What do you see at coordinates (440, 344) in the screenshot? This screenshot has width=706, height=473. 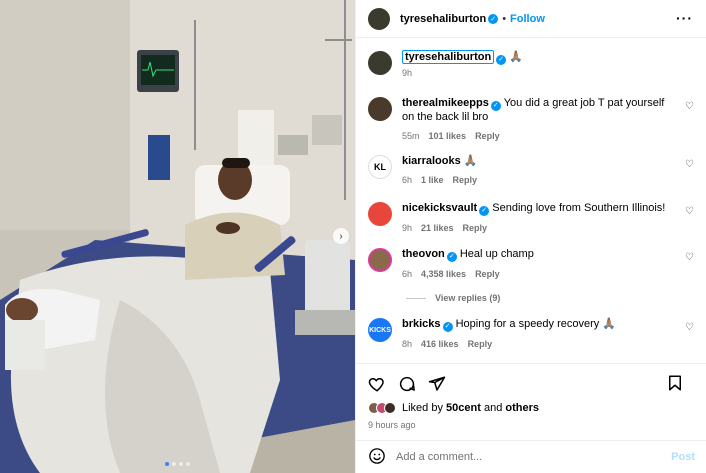 I see `comment-likes: 416 likes` at bounding box center [440, 344].